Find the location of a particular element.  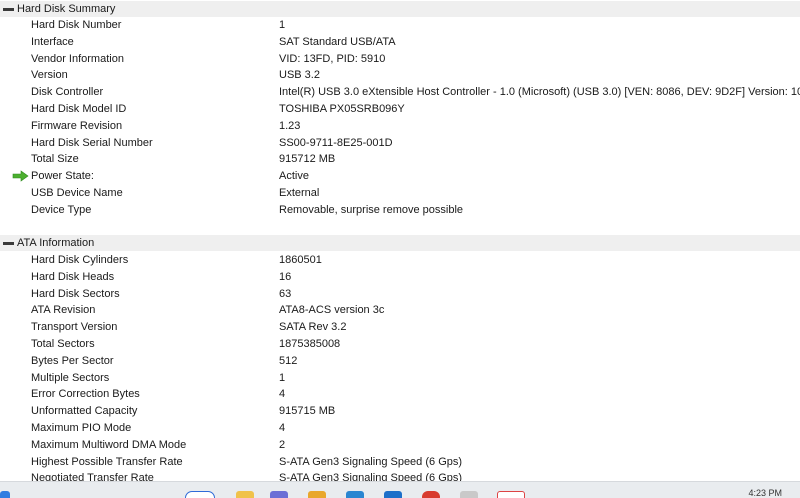

list-item: Power State: Active is located at coordinates (400, 176).